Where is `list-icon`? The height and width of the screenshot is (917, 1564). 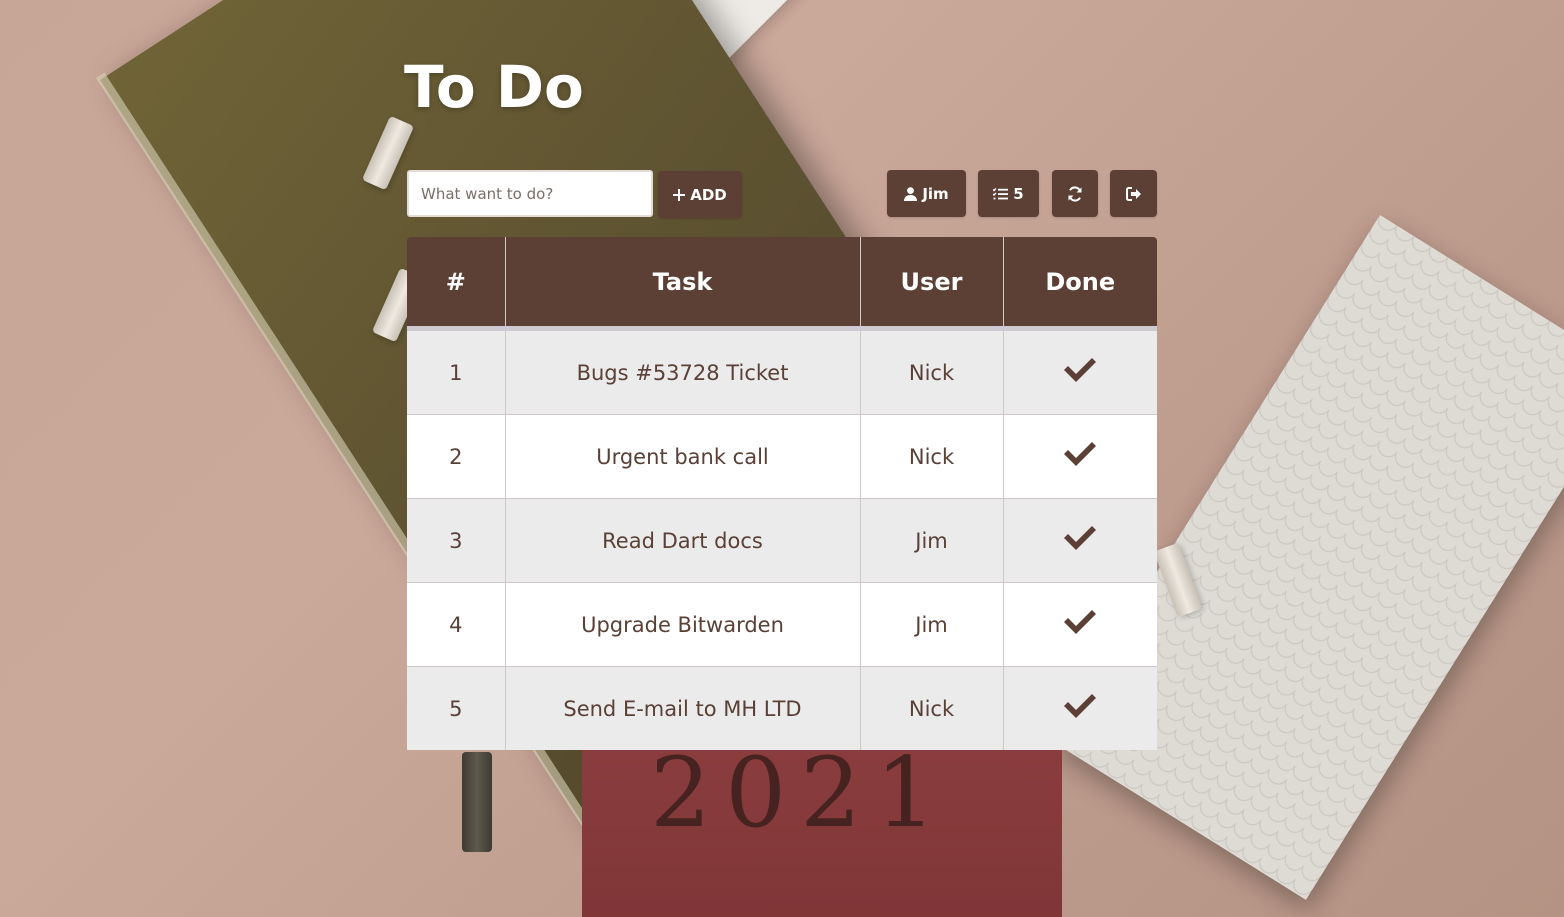
list-icon is located at coordinates (1001, 193).